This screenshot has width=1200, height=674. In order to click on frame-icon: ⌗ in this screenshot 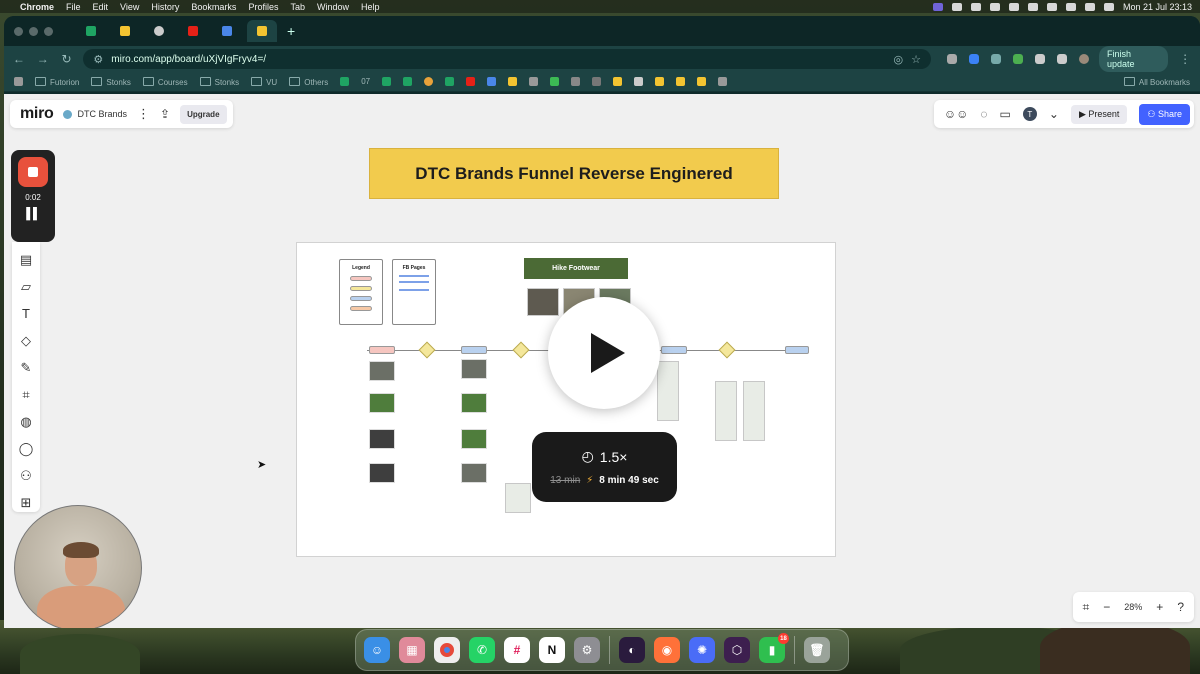, I will do `click(26, 394)`.